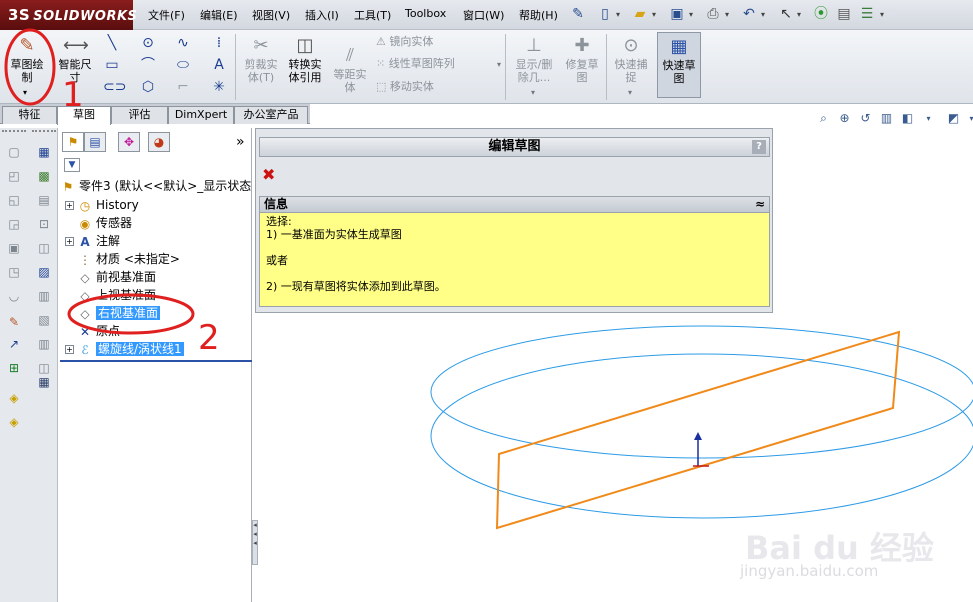  I want to click on spline-icon: ∿, so click(183, 43).